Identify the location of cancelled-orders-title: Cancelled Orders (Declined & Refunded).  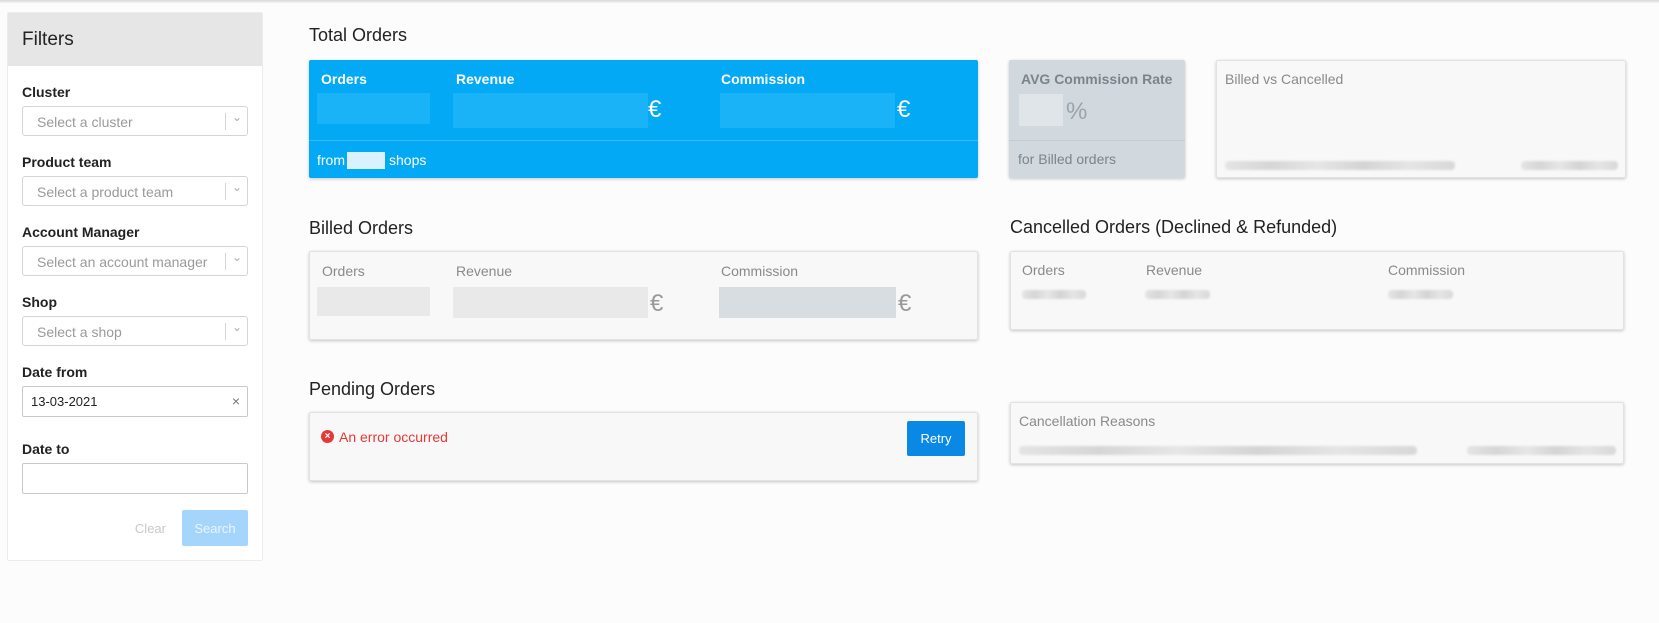
(1174, 227).